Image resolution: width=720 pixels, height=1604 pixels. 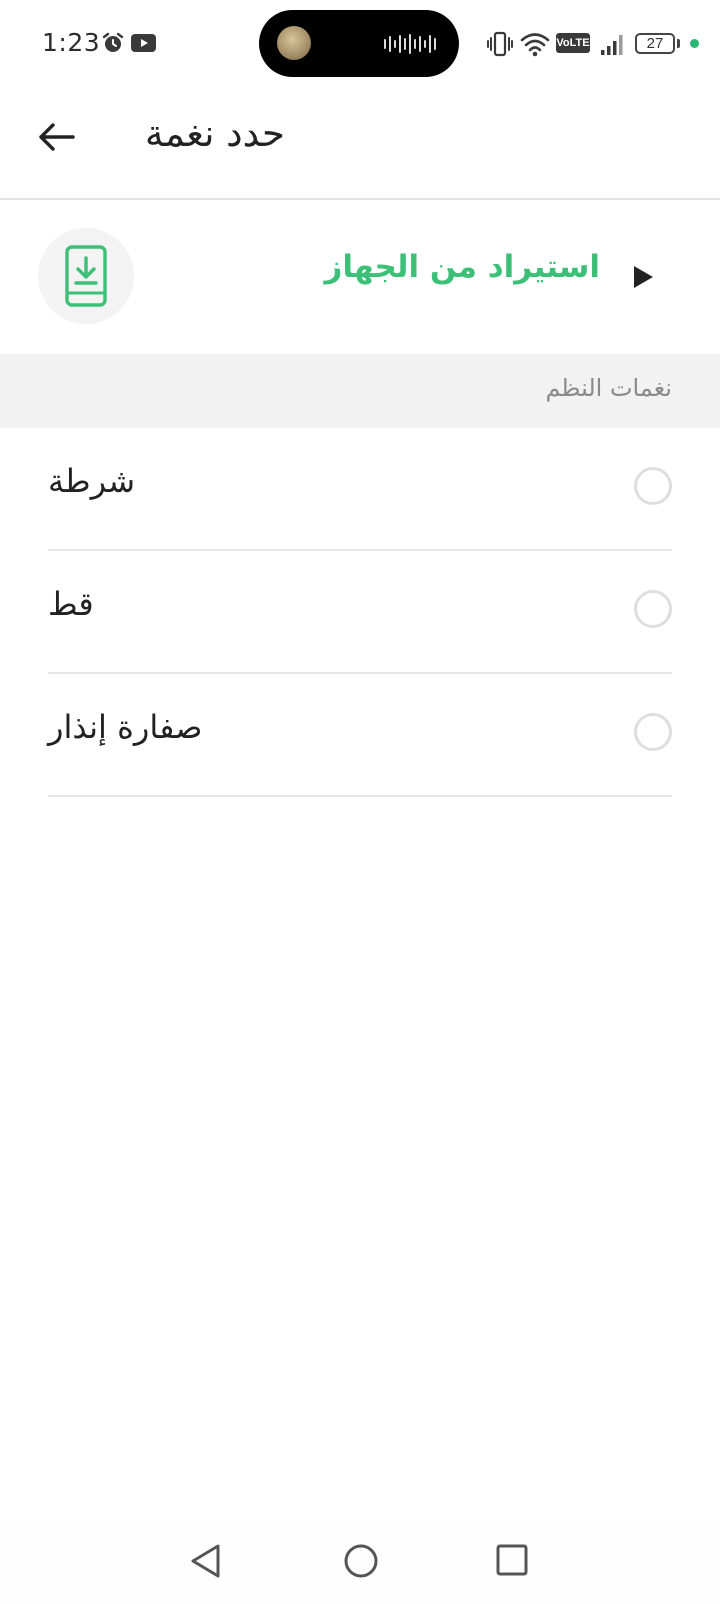 I want to click on tone-label: شرطة, so click(x=92, y=481).